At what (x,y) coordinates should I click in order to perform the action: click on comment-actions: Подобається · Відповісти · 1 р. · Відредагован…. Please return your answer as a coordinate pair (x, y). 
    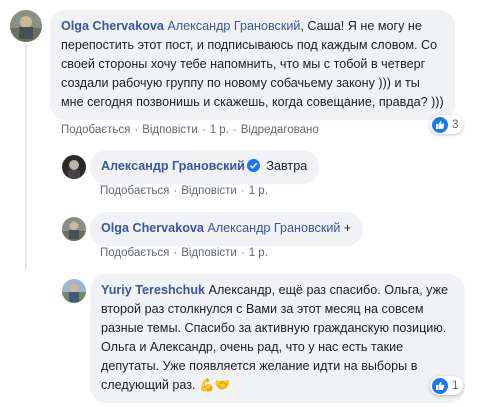
    Looking at the image, I should click on (190, 130).